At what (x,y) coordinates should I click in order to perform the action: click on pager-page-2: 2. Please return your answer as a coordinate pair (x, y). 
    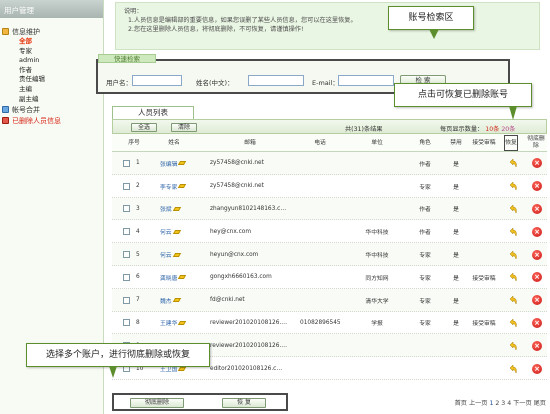
    Looking at the image, I should click on (497, 403).